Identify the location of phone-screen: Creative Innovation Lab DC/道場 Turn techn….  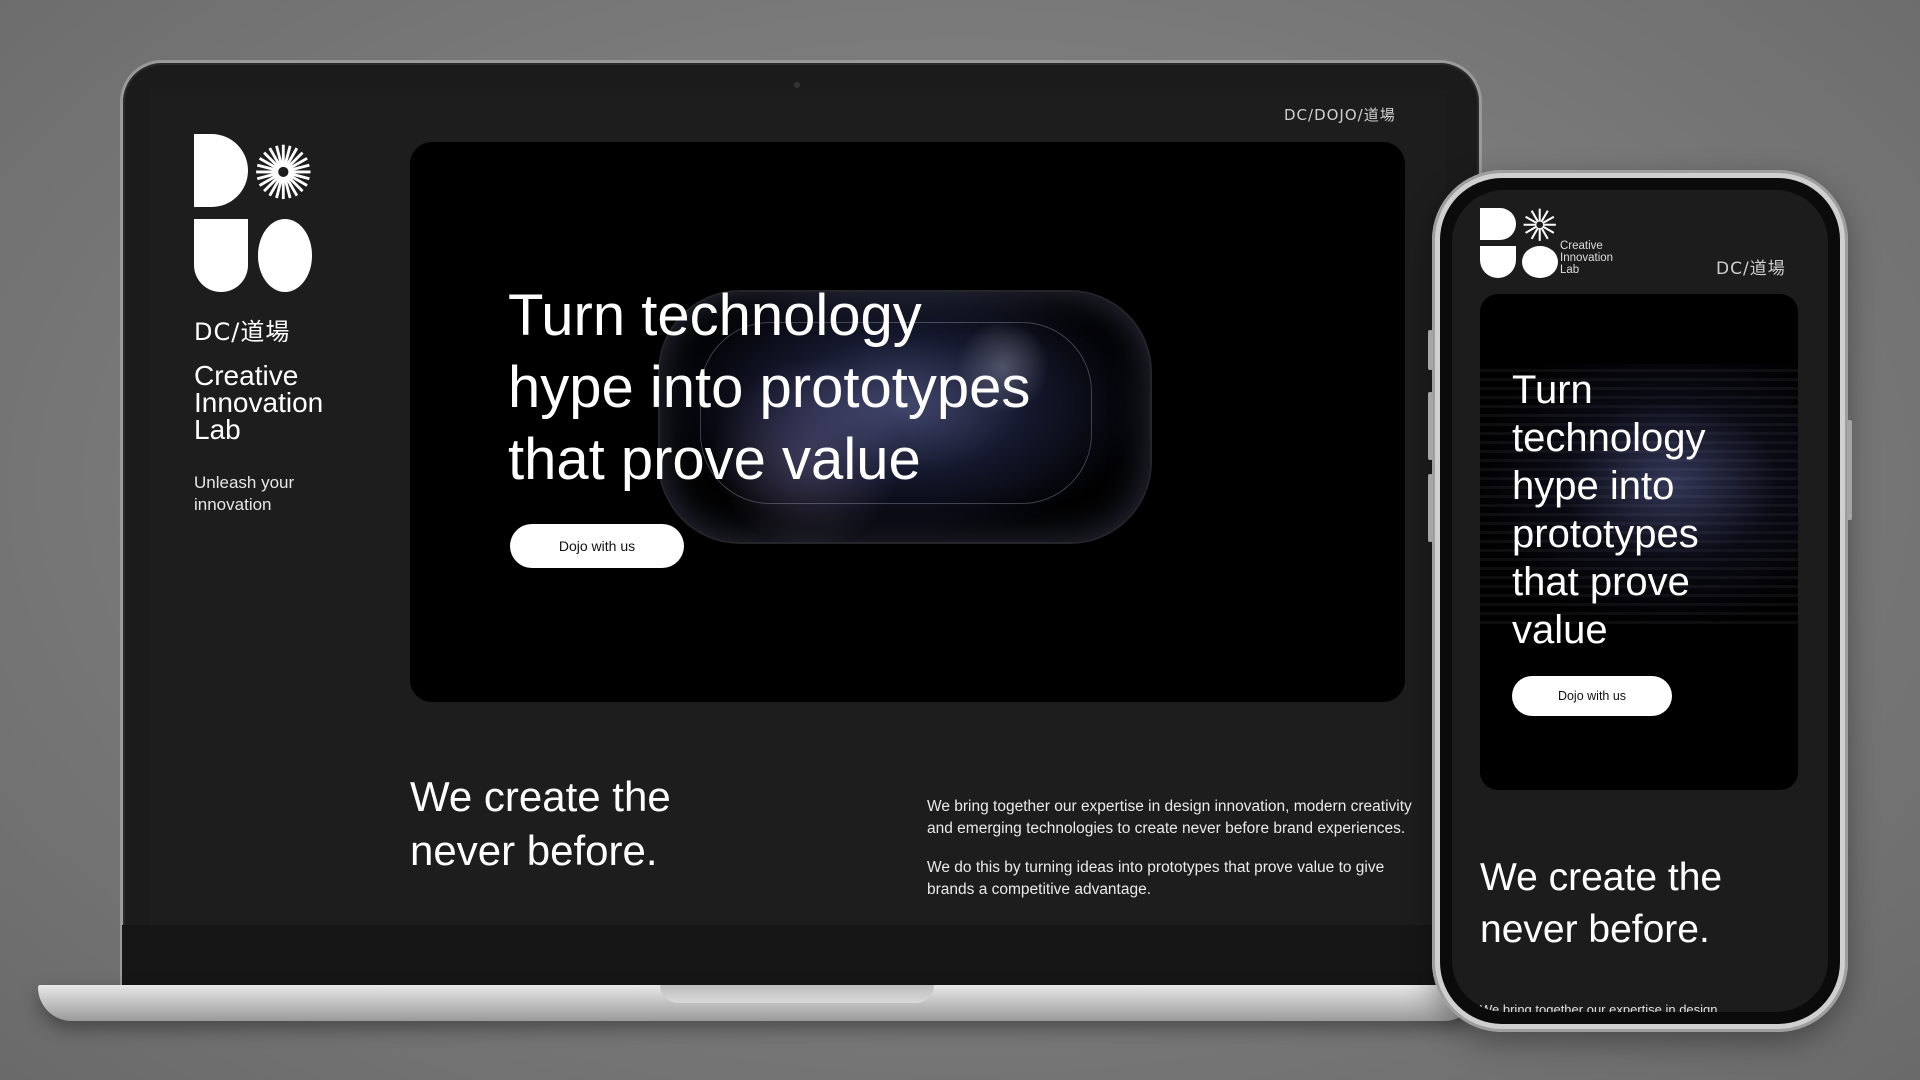
(1640, 601).